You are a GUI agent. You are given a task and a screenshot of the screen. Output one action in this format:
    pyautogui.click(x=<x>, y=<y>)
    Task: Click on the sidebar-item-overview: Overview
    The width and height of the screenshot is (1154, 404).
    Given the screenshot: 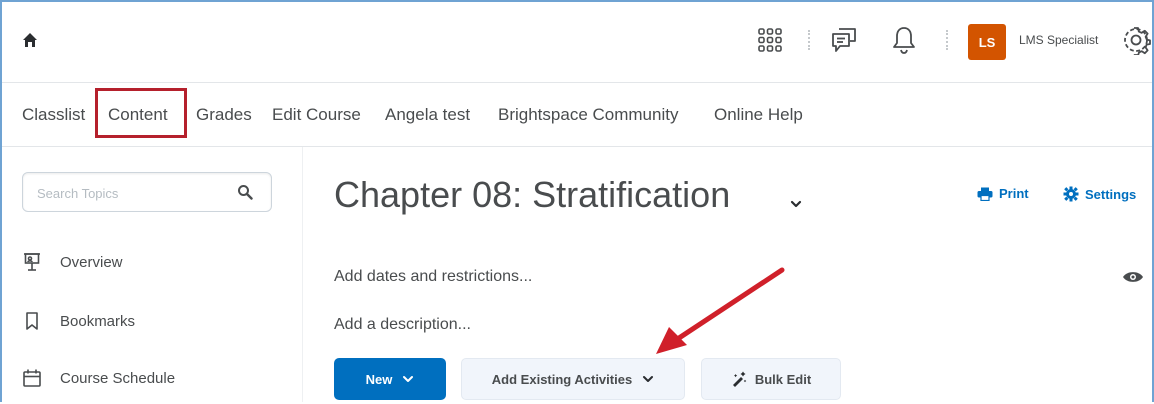 What is the action you would take?
    pyautogui.click(x=72, y=262)
    